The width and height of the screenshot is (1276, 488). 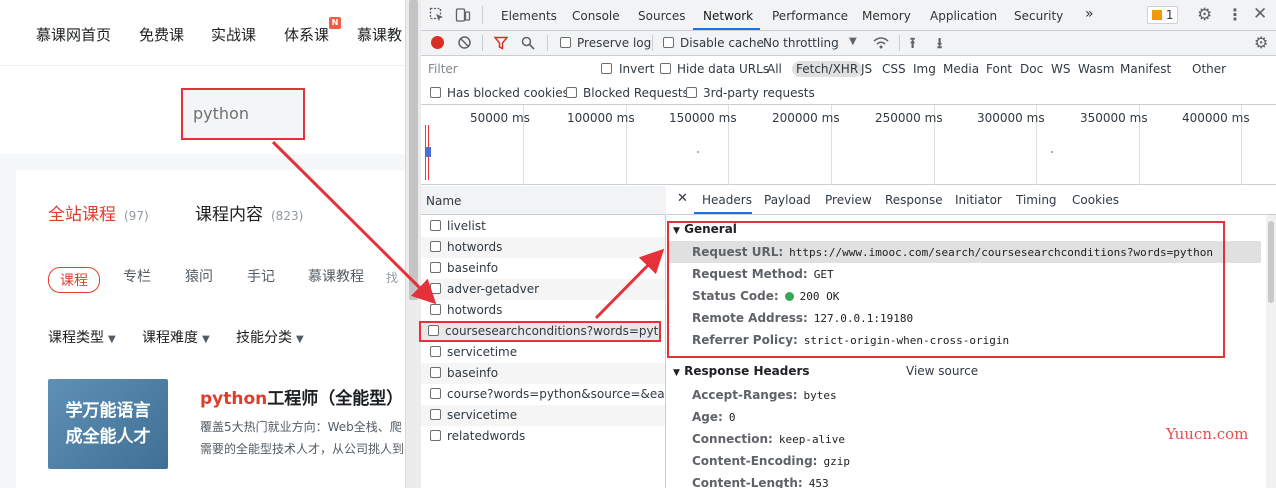 What do you see at coordinates (73, 34) in the screenshot?
I see `nav-home: 慕课网首页` at bounding box center [73, 34].